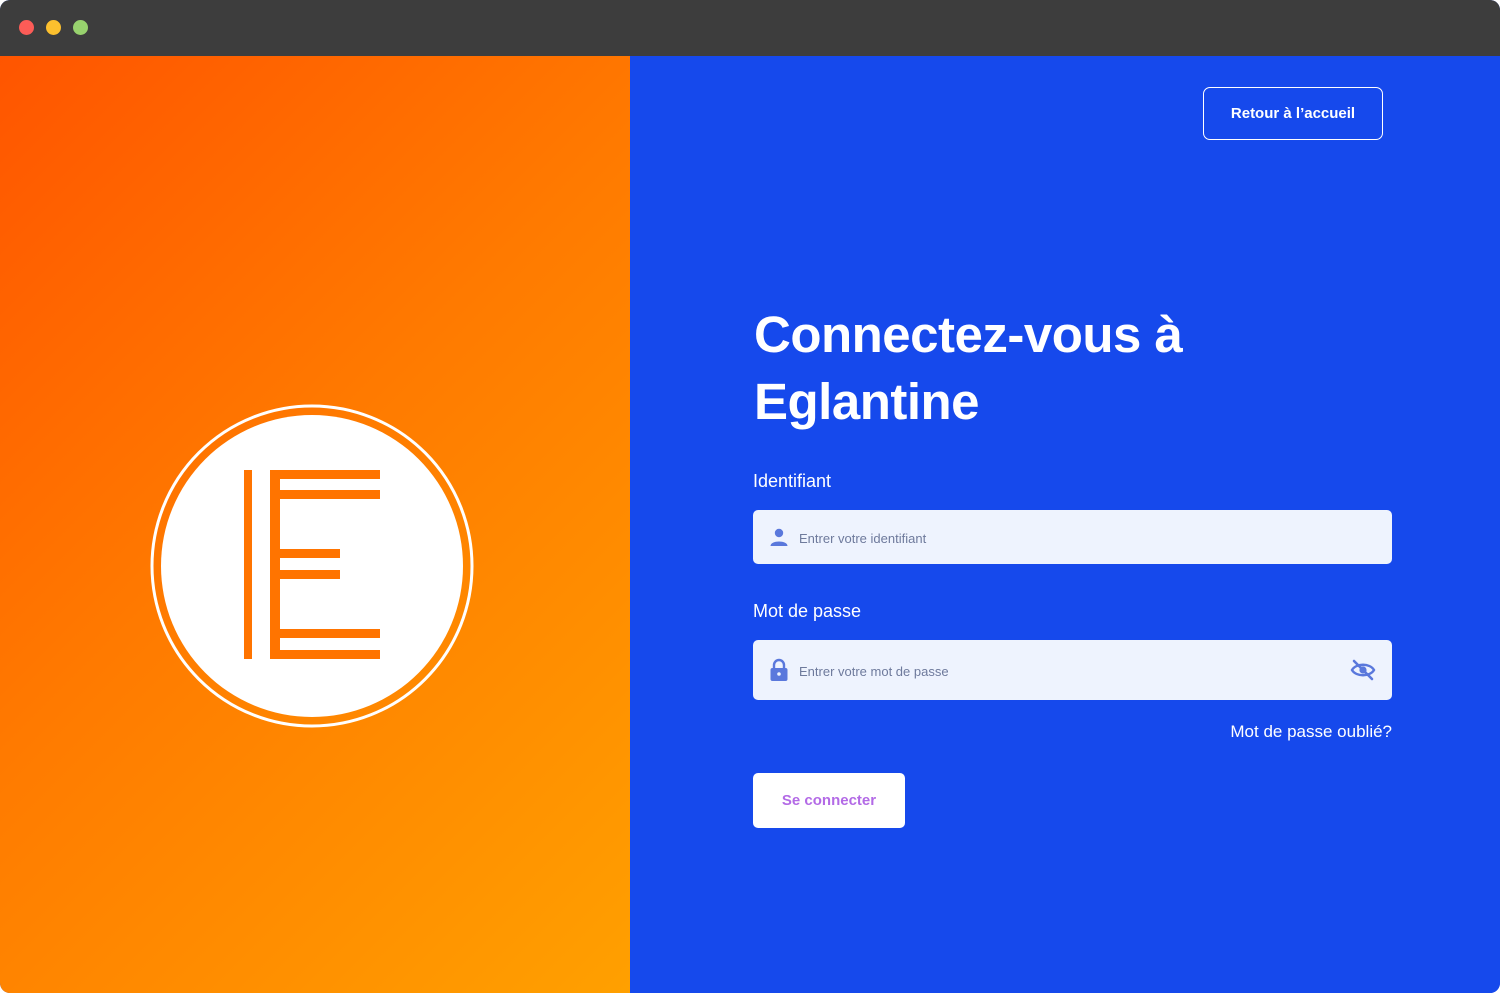  What do you see at coordinates (80, 27) in the screenshot?
I see `maximize-window-button` at bounding box center [80, 27].